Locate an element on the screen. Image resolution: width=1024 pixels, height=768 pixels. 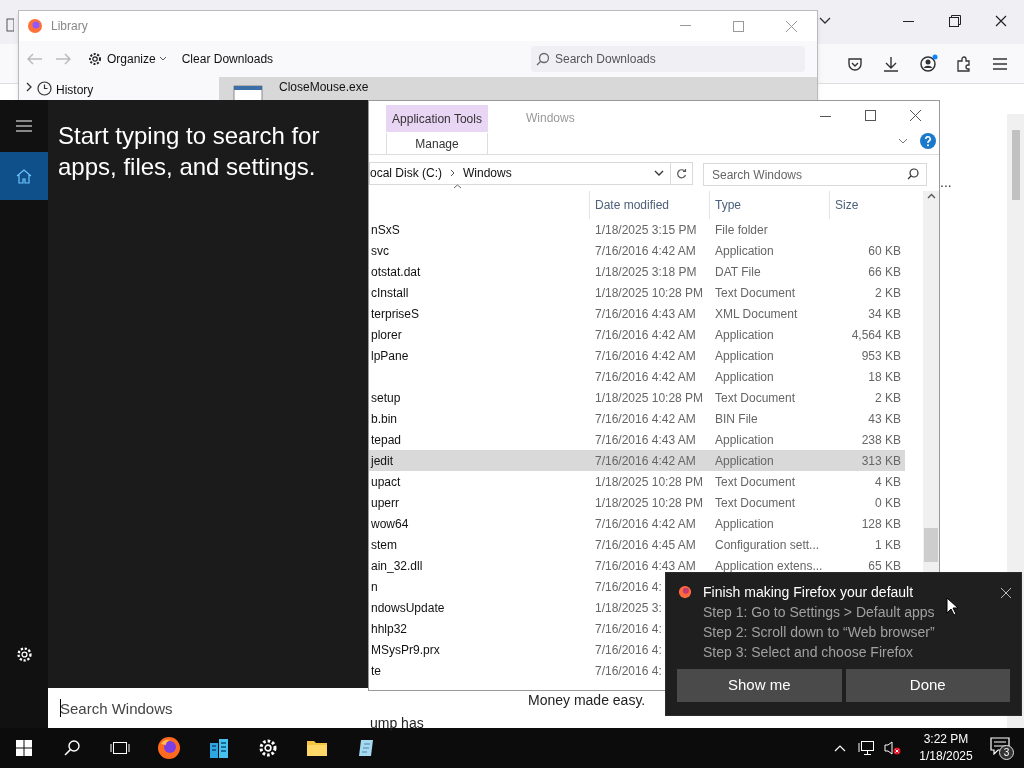
file-name: stem is located at coordinates (384, 544).